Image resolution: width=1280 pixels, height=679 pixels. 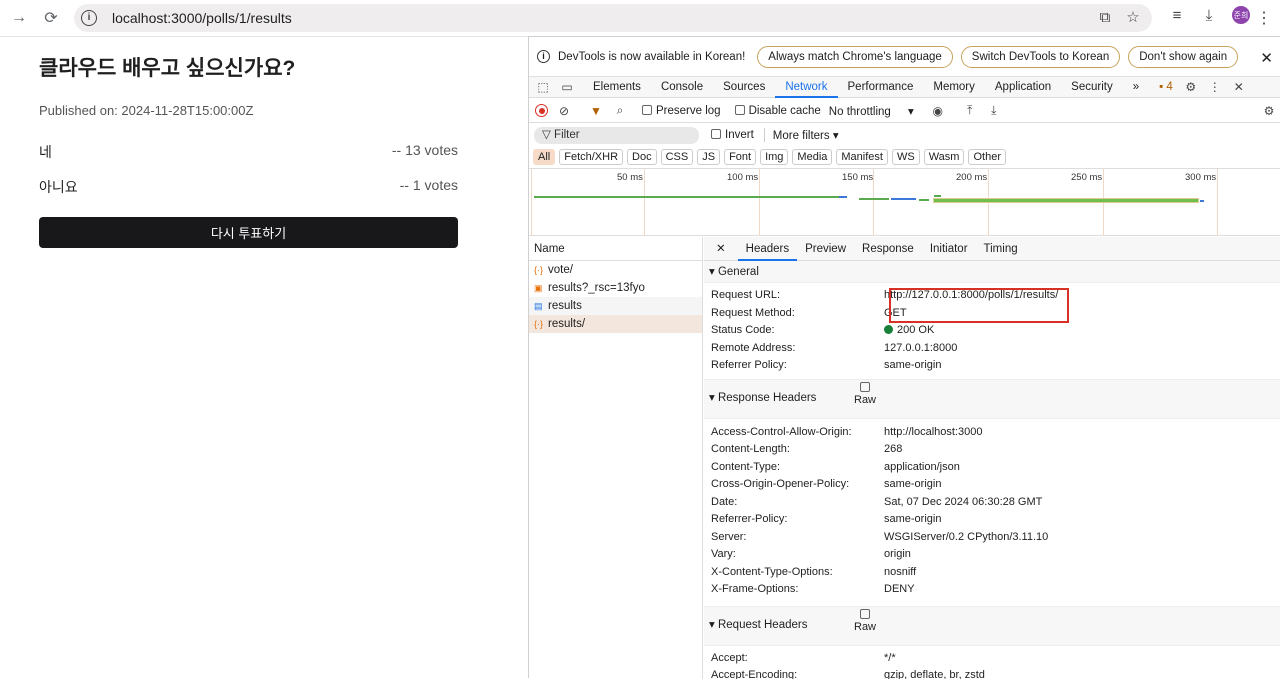 I want to click on network-conditions-icon: ◉, so click(x=938, y=111).